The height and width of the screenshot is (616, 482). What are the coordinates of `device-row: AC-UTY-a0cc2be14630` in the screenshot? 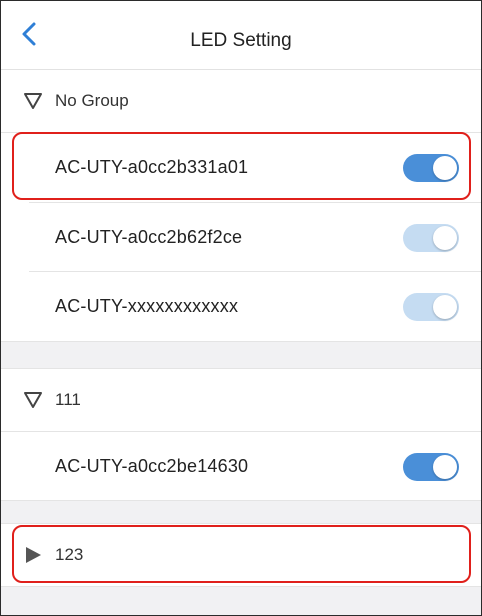 It's located at (241, 466).